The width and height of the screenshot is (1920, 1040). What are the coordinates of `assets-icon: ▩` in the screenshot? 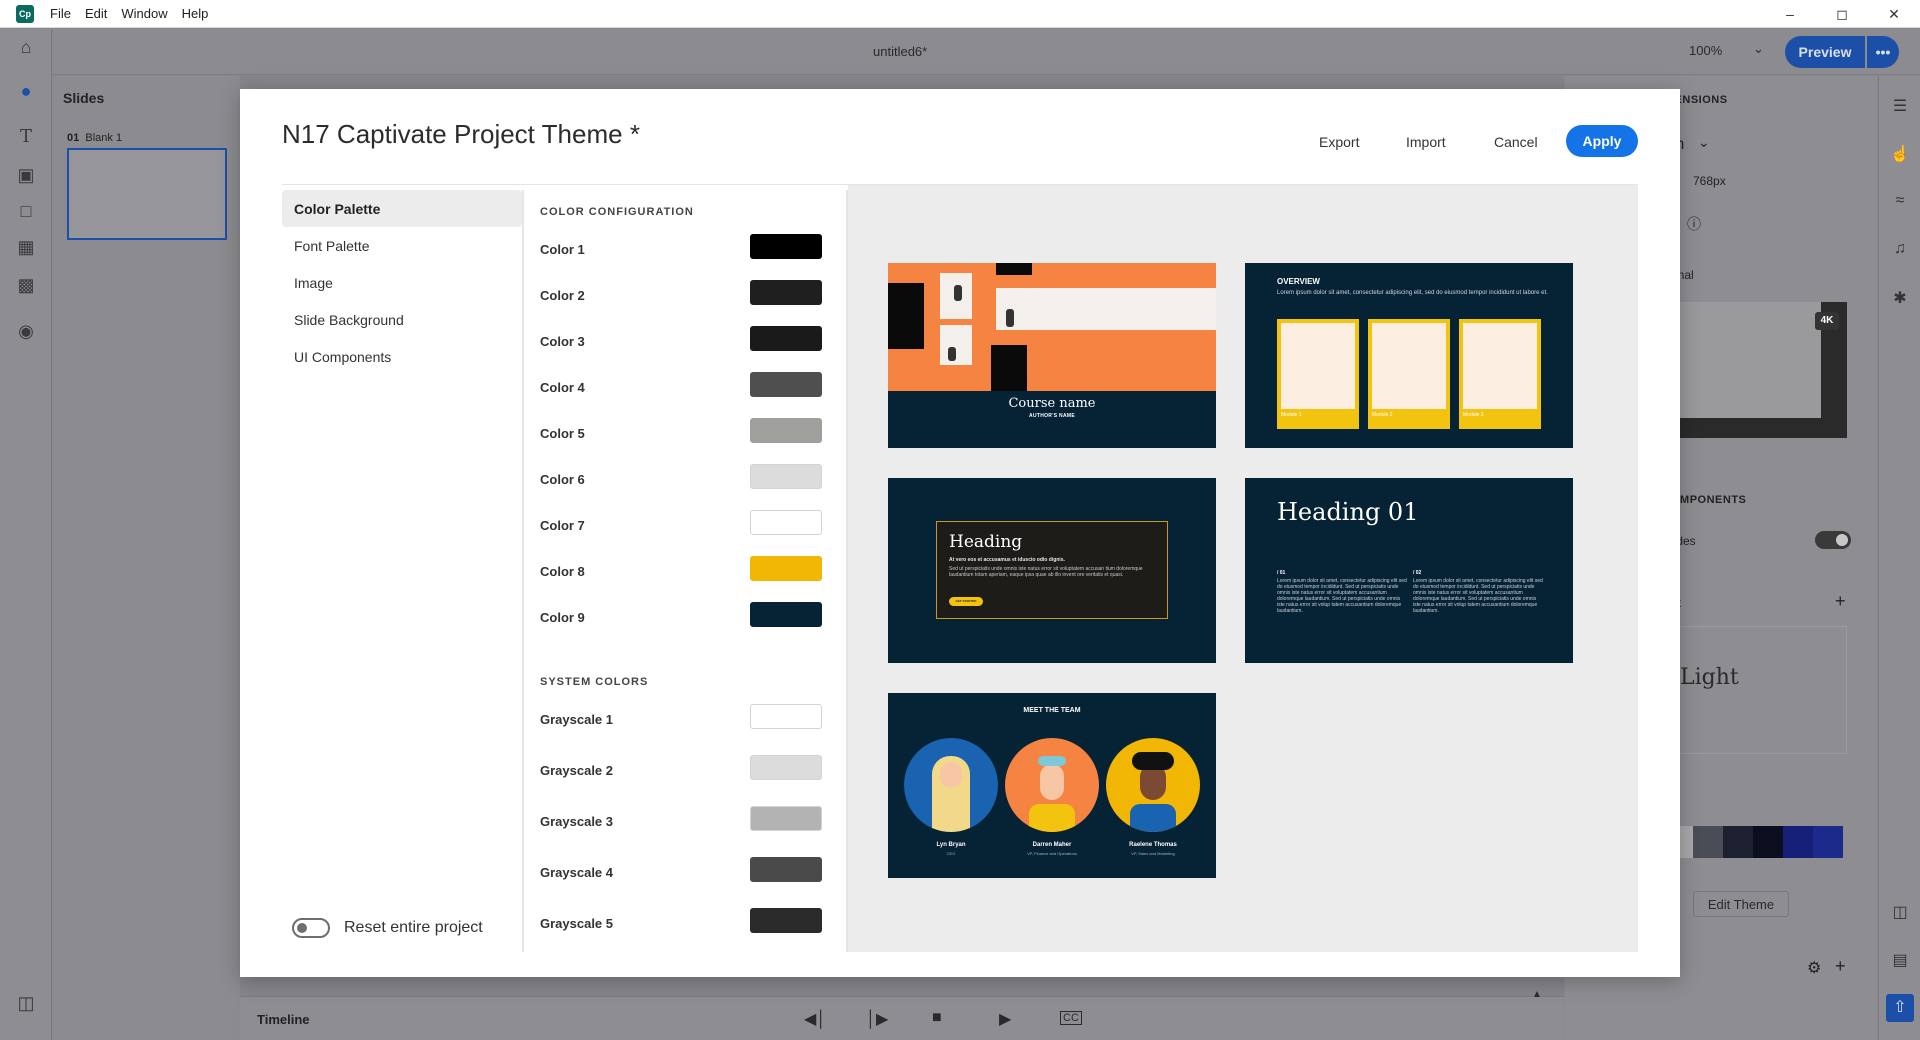 It's located at (26, 285).